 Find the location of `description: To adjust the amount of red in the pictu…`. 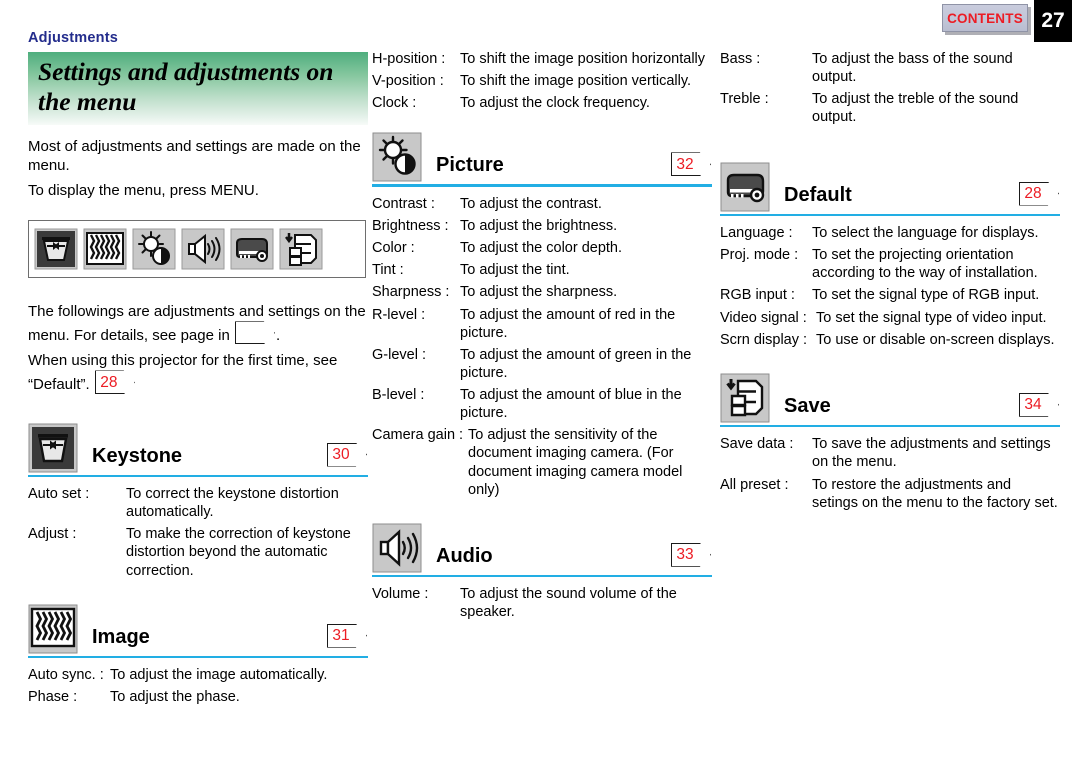

description: To adjust the amount of red in the pictu… is located at coordinates (568, 323).